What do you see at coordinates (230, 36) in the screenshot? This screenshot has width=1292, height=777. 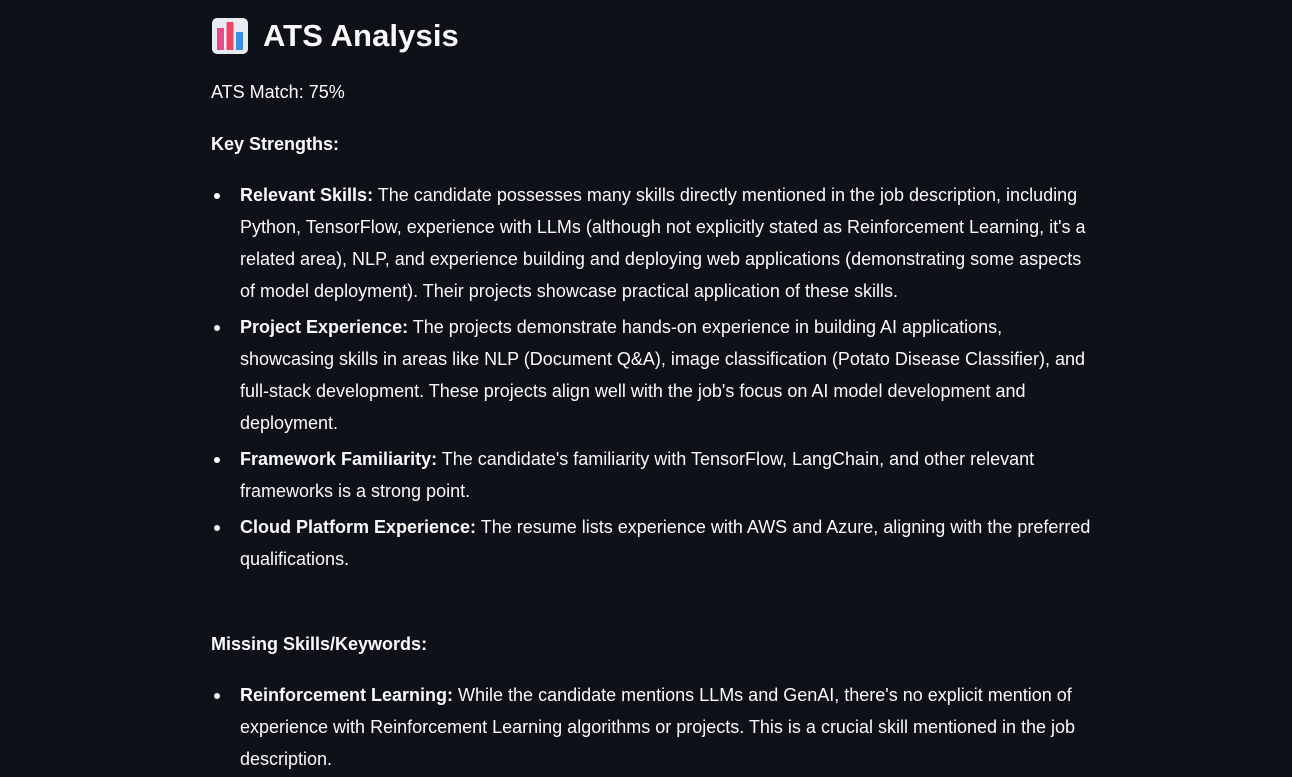 I see `bar-chart-icon` at bounding box center [230, 36].